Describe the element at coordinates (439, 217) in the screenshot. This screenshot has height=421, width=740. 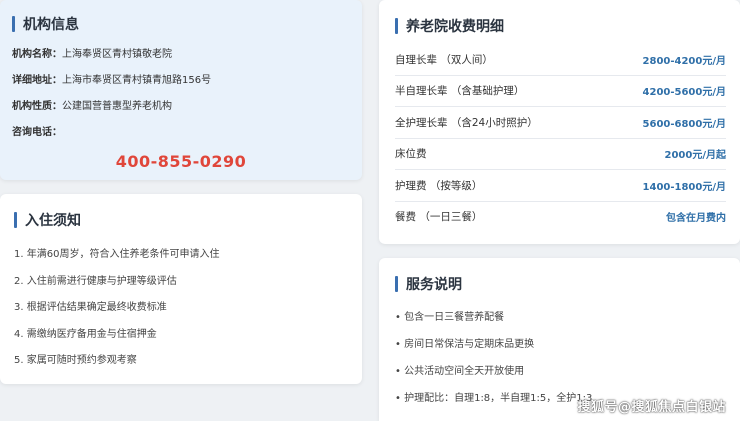
I see `fee-name: 餐费 （一日三餐）` at that location.